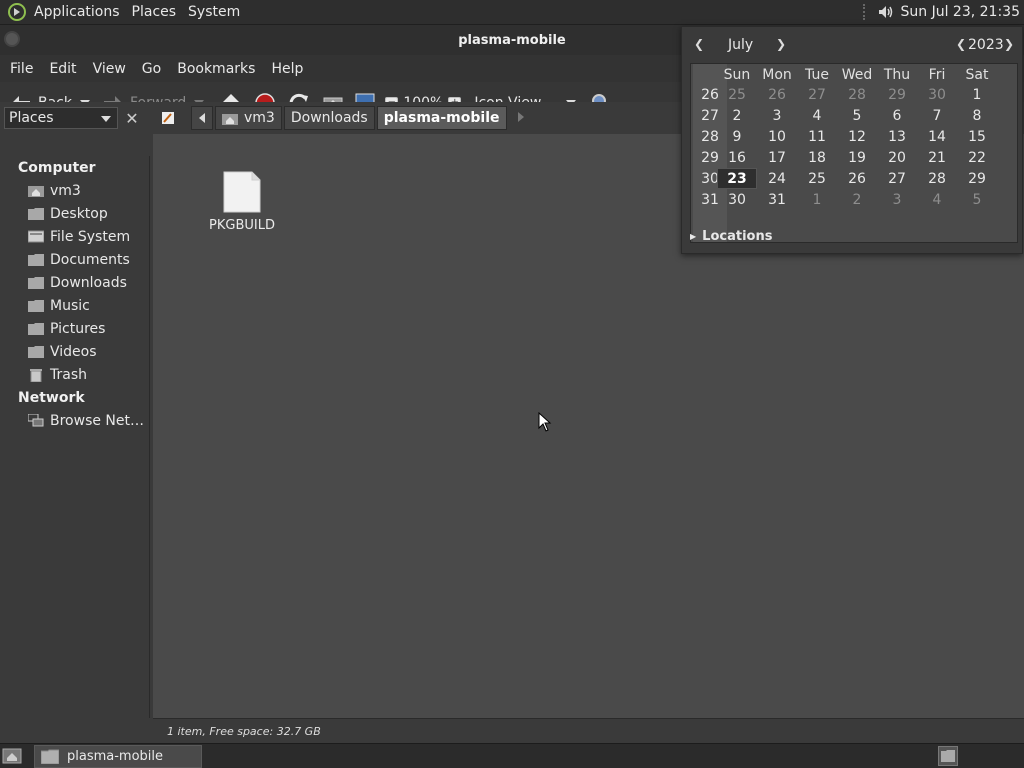 This screenshot has width=1024, height=768. I want to click on edit-location-button, so click(168, 118).